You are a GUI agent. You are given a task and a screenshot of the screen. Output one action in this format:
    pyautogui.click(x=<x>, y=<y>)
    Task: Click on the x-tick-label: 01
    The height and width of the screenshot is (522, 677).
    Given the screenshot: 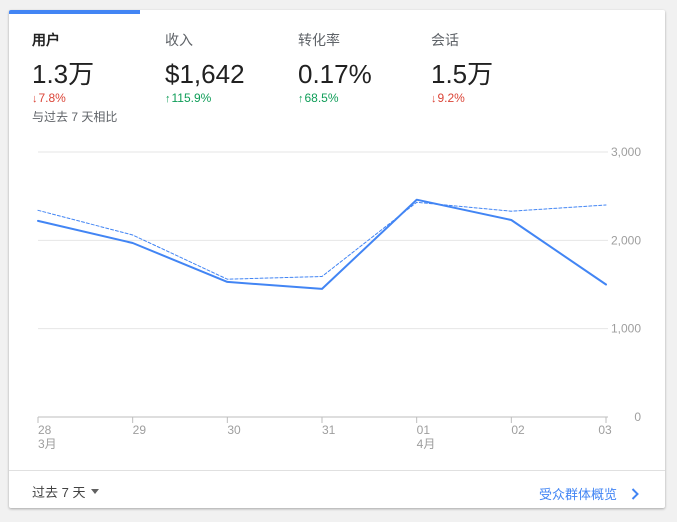 What is the action you would take?
    pyautogui.click(x=424, y=430)
    